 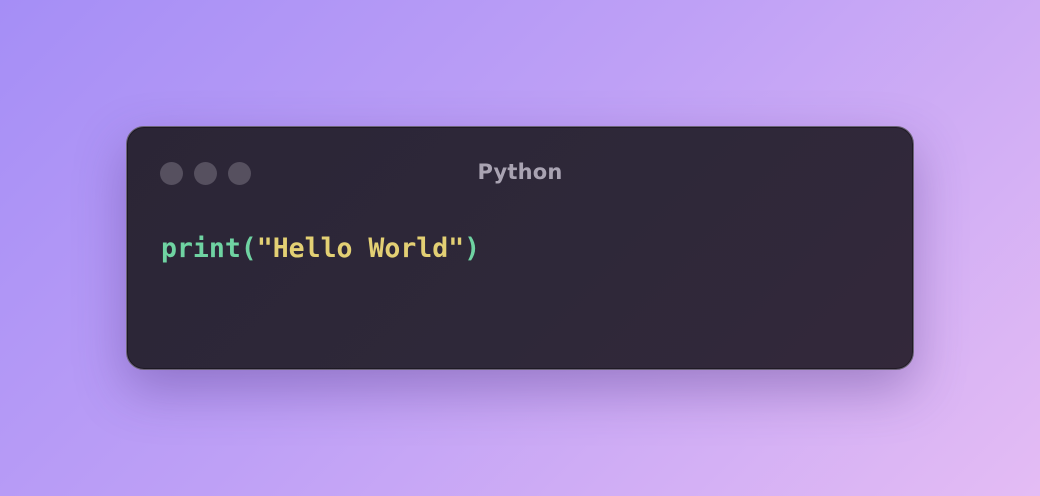 I want to click on code-open-paren-token: (, so click(x=248, y=248).